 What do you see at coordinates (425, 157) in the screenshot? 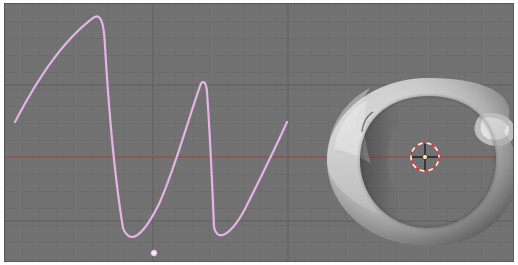
I see `3d-cursor-icon` at bounding box center [425, 157].